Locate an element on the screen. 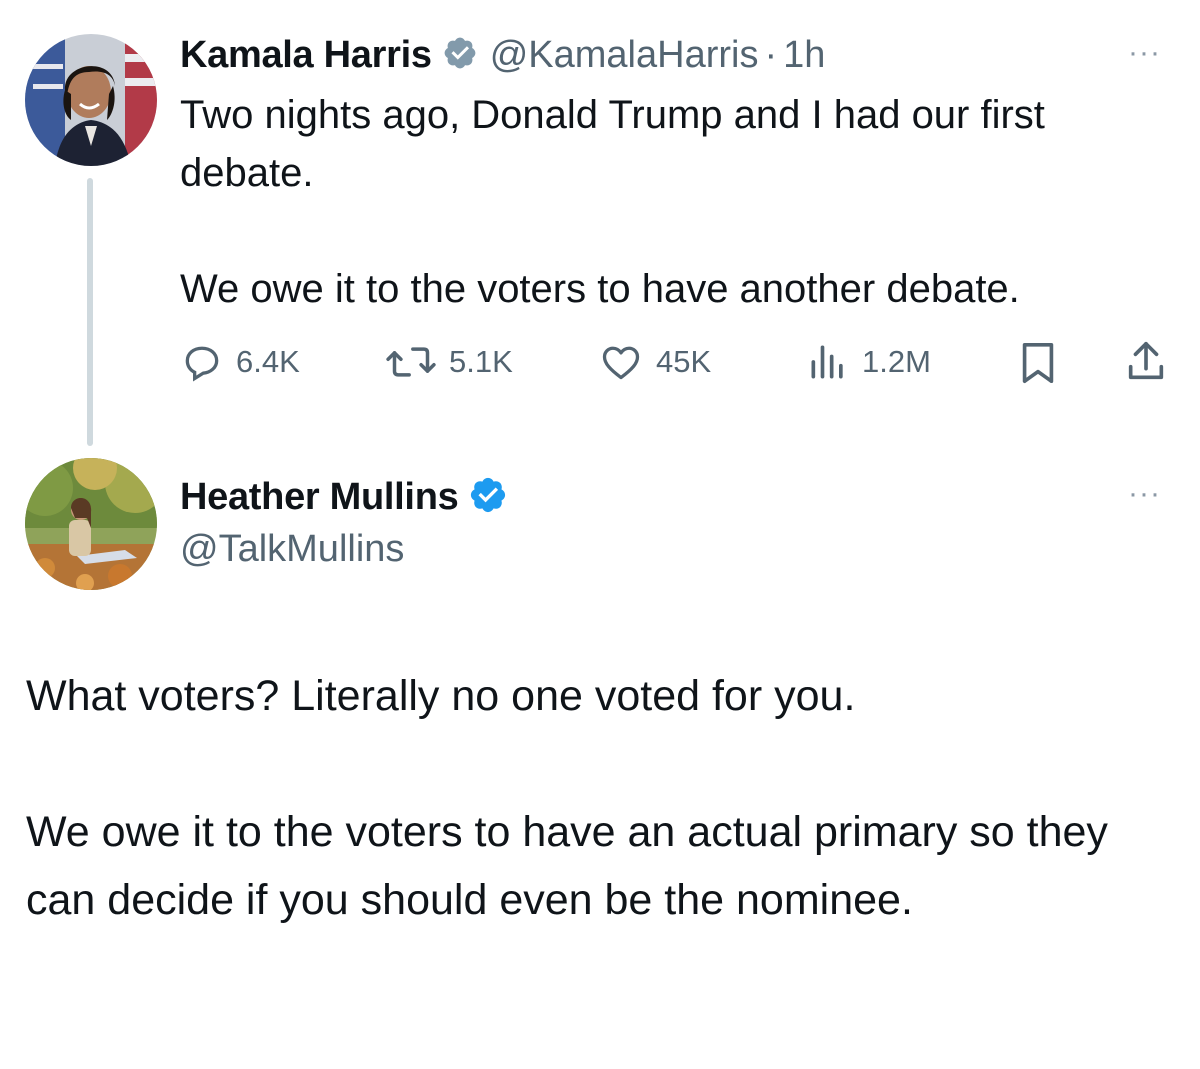 The image size is (1200, 1069). tweet-time: 1h is located at coordinates (804, 55).